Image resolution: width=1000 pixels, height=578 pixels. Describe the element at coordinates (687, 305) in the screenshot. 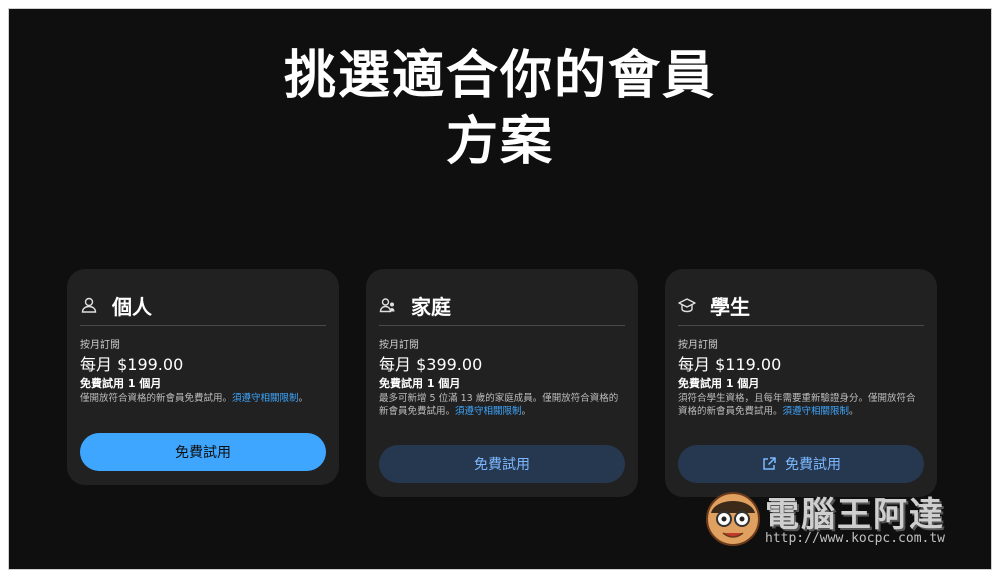

I see `graduation-cap-icon` at that location.